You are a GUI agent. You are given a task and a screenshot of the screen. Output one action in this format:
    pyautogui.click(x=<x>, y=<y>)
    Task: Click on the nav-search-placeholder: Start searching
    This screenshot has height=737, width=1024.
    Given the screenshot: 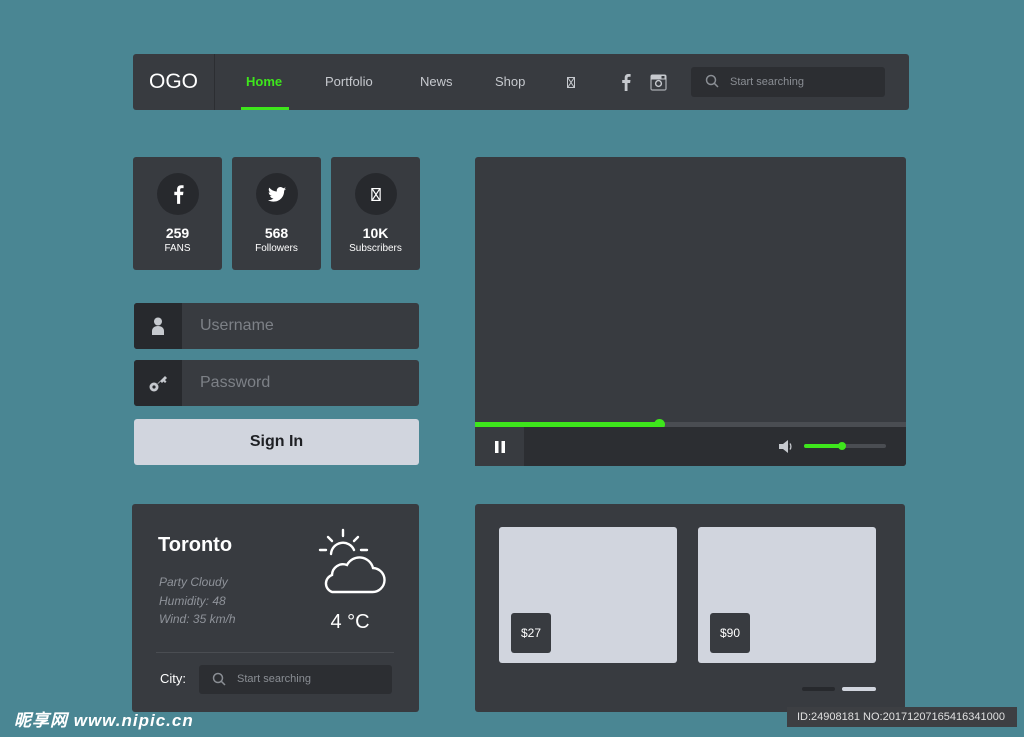 What is the action you would take?
    pyautogui.click(x=767, y=82)
    